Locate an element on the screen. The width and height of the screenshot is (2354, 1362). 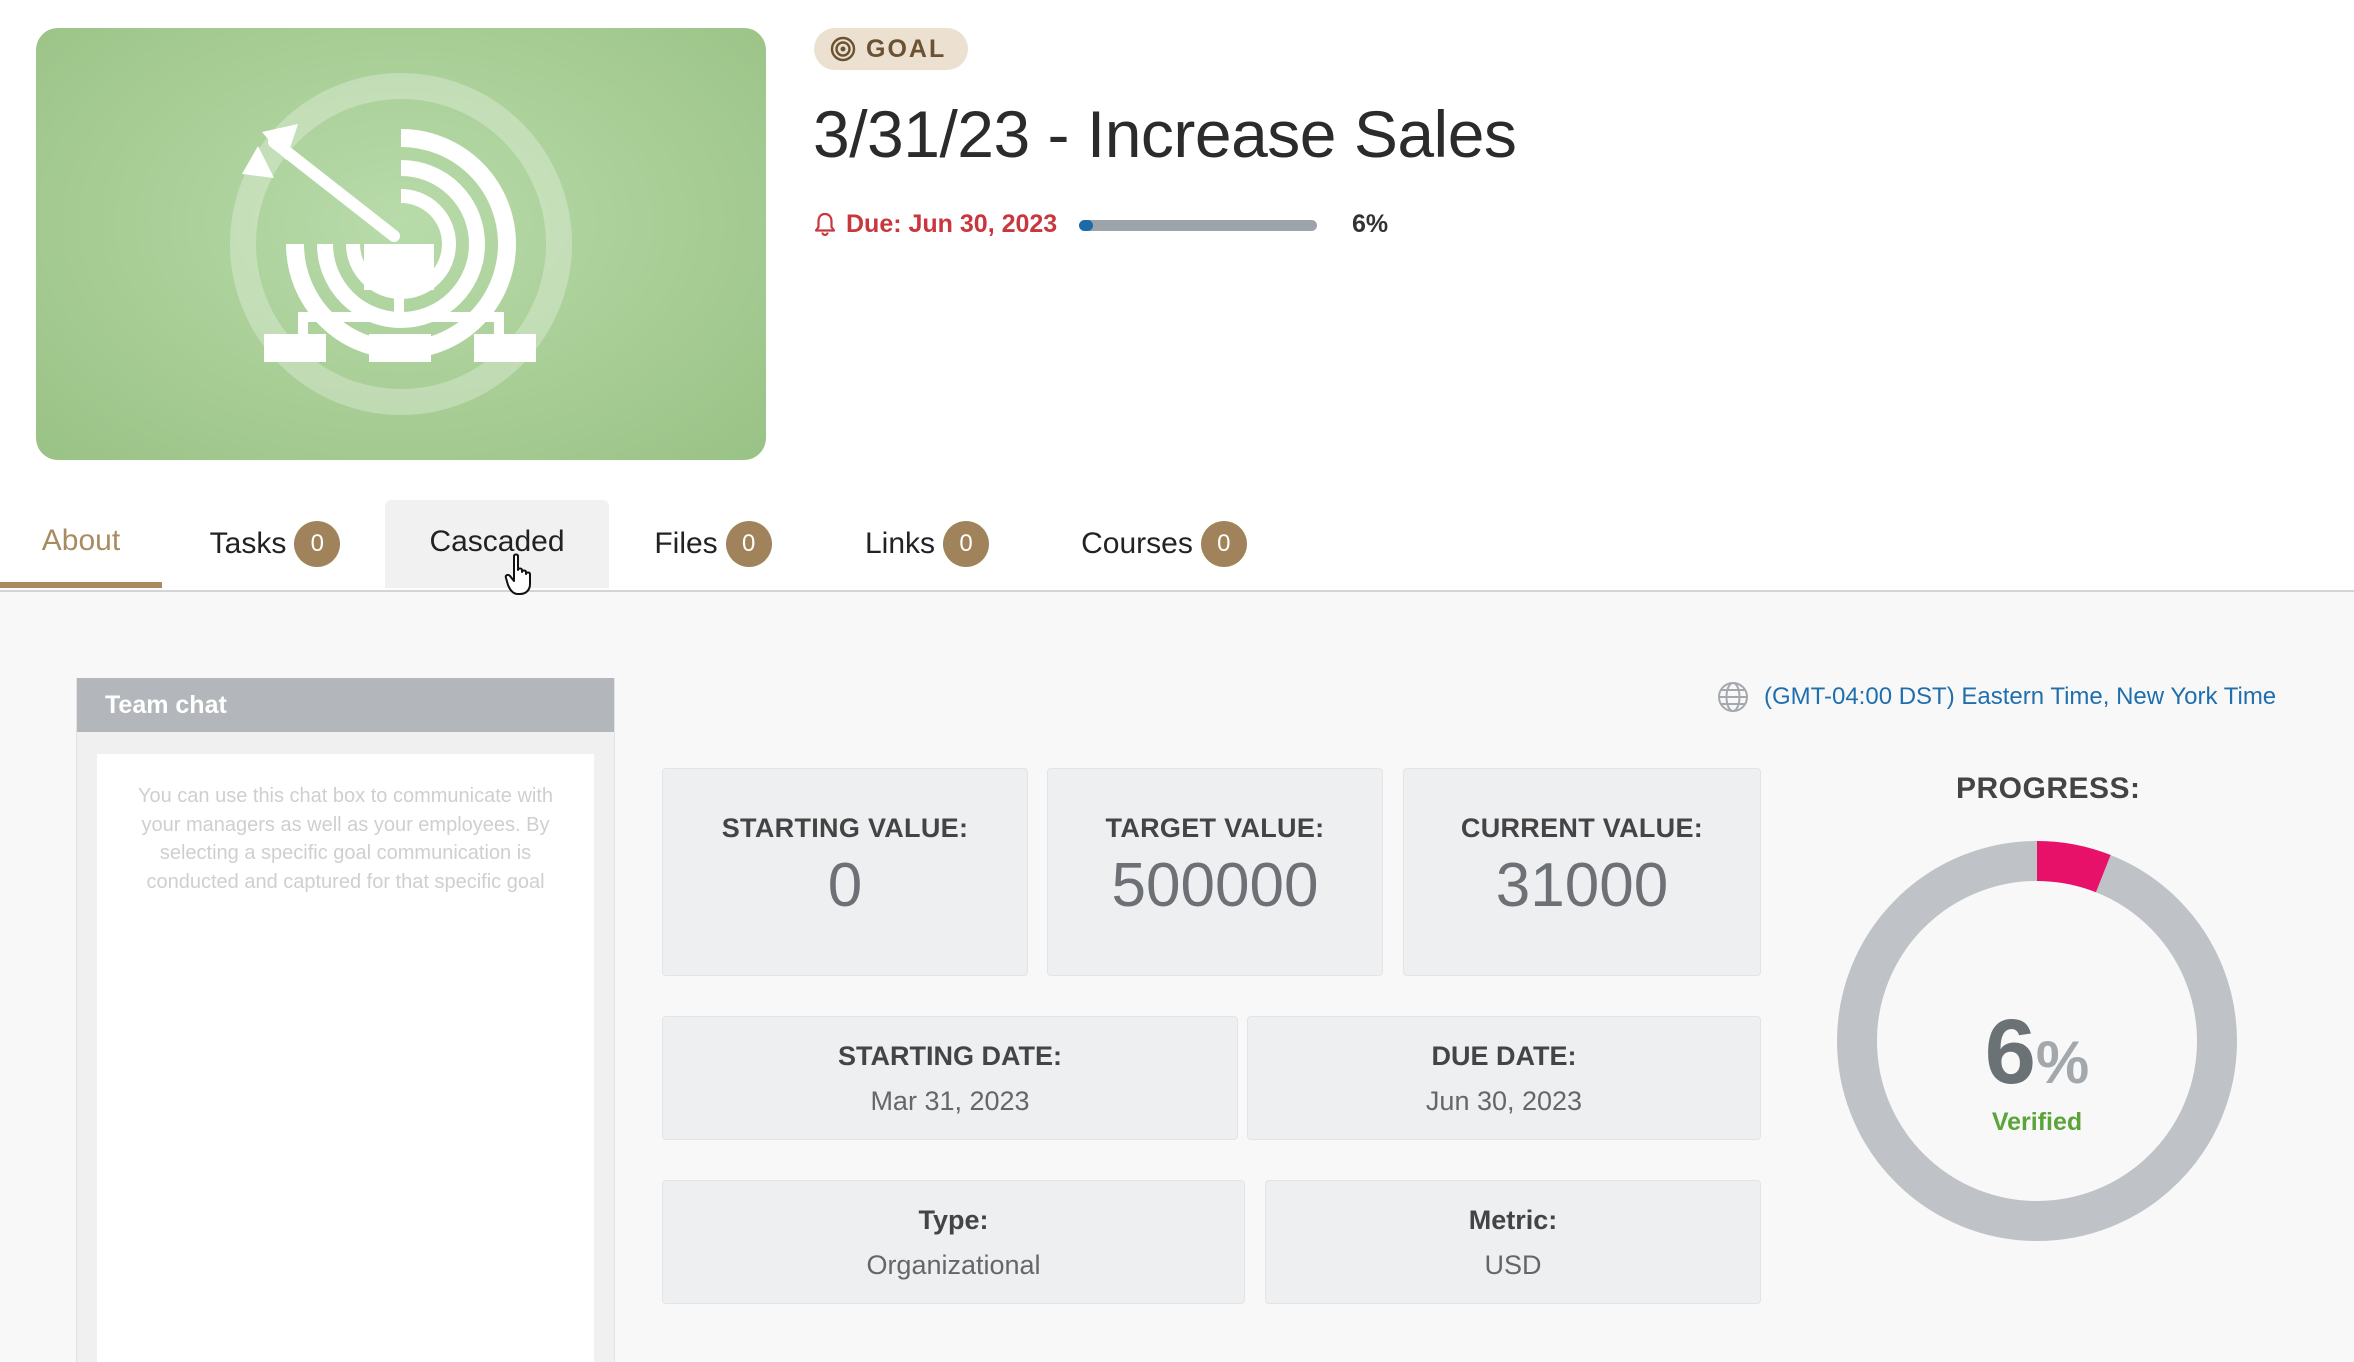
starting-value: 0 is located at coordinates (845, 885).